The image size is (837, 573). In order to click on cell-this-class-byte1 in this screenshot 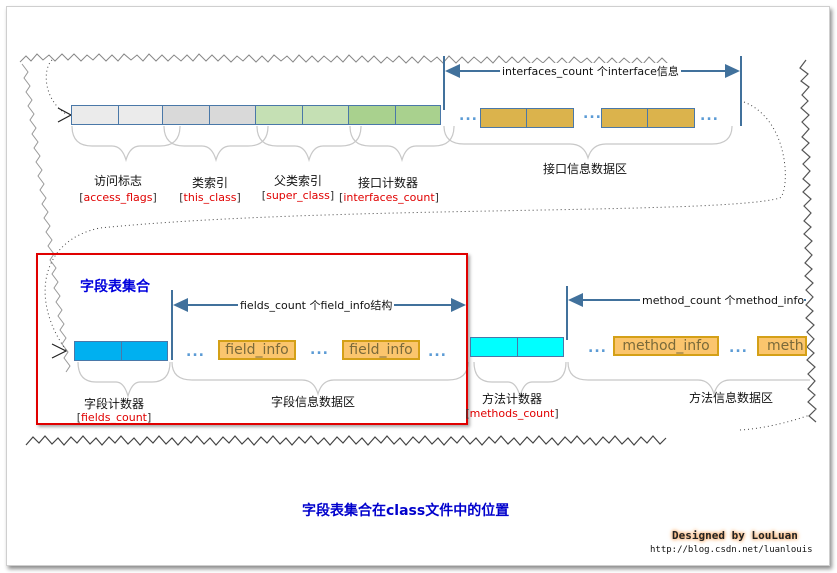, I will do `click(186, 115)`.